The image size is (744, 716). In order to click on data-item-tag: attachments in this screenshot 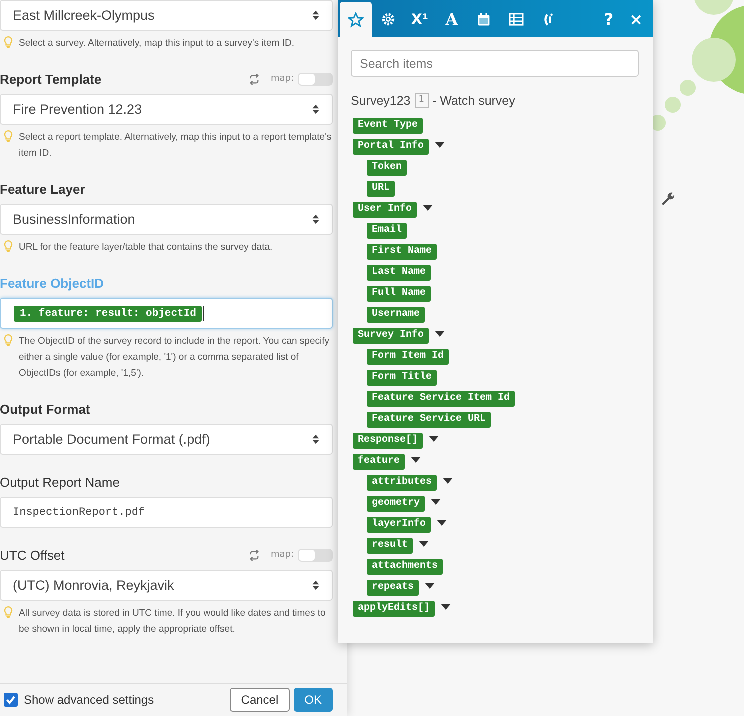, I will do `click(405, 567)`.